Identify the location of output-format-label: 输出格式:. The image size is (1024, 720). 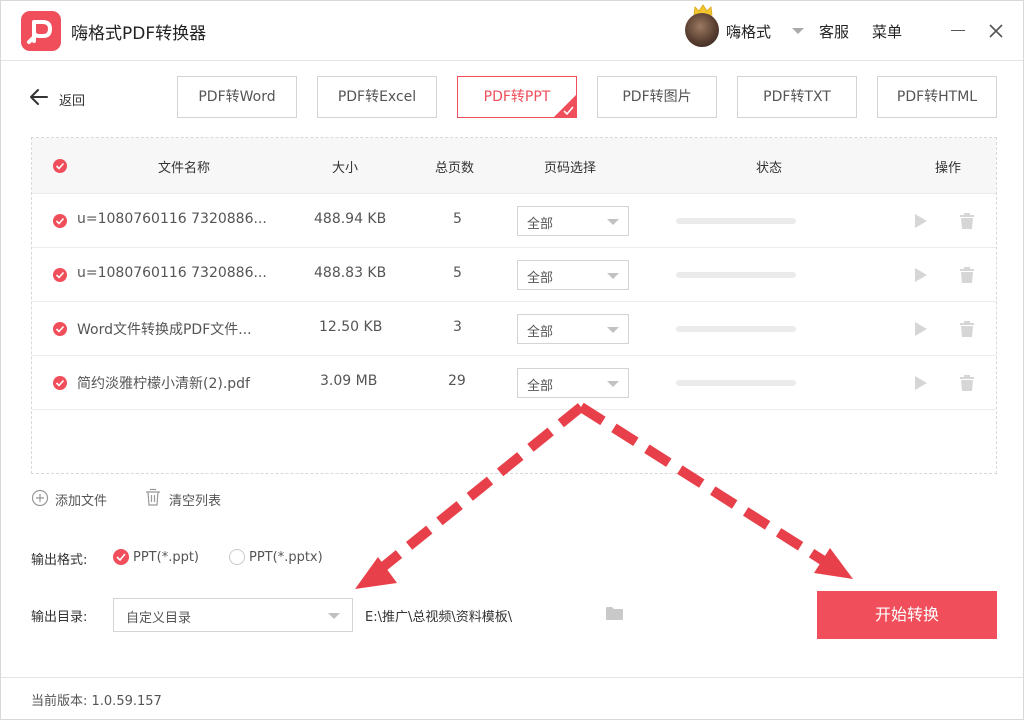
(59, 560).